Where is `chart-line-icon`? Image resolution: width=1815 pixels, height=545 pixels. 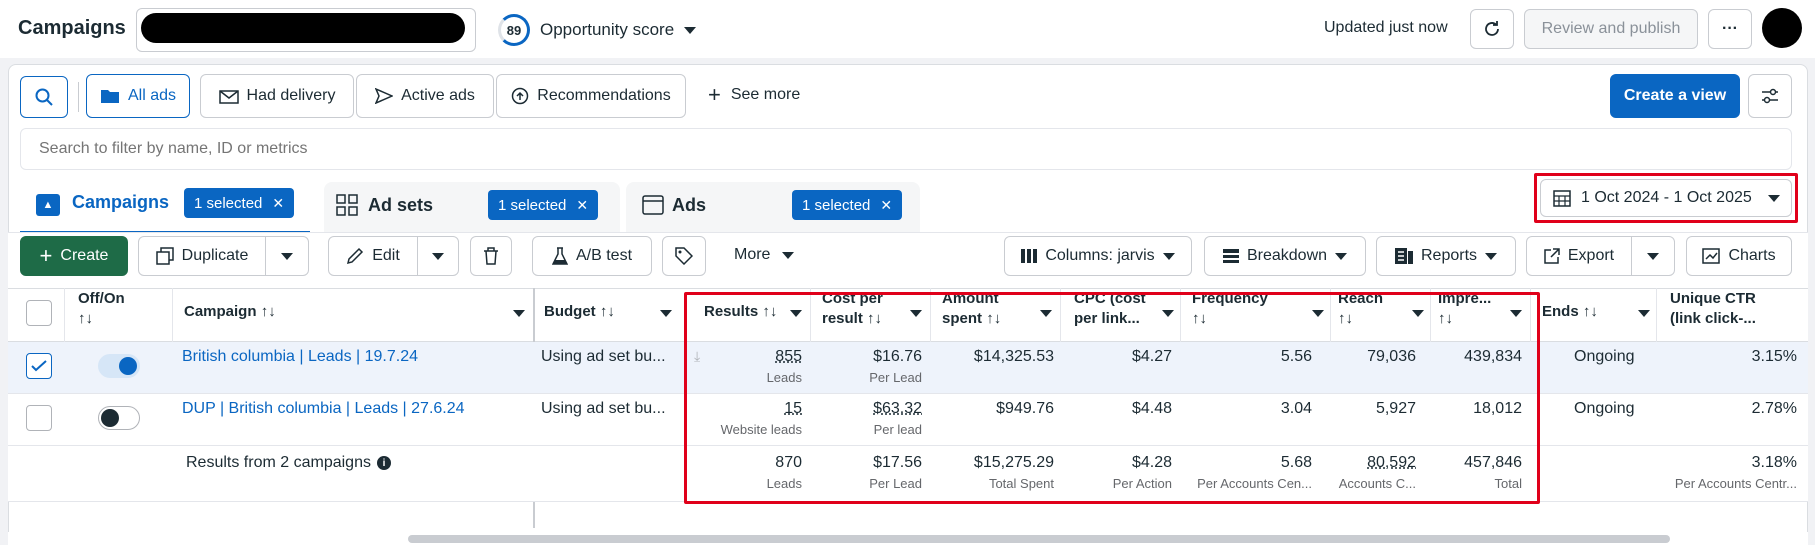
chart-line-icon is located at coordinates (1711, 256).